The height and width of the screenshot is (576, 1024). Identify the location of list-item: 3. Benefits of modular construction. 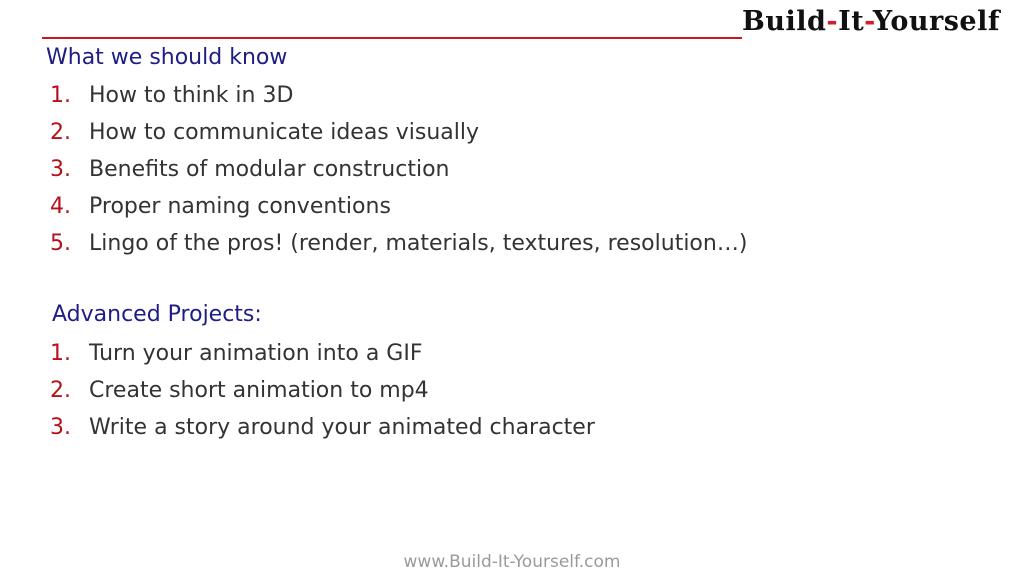
(398, 169).